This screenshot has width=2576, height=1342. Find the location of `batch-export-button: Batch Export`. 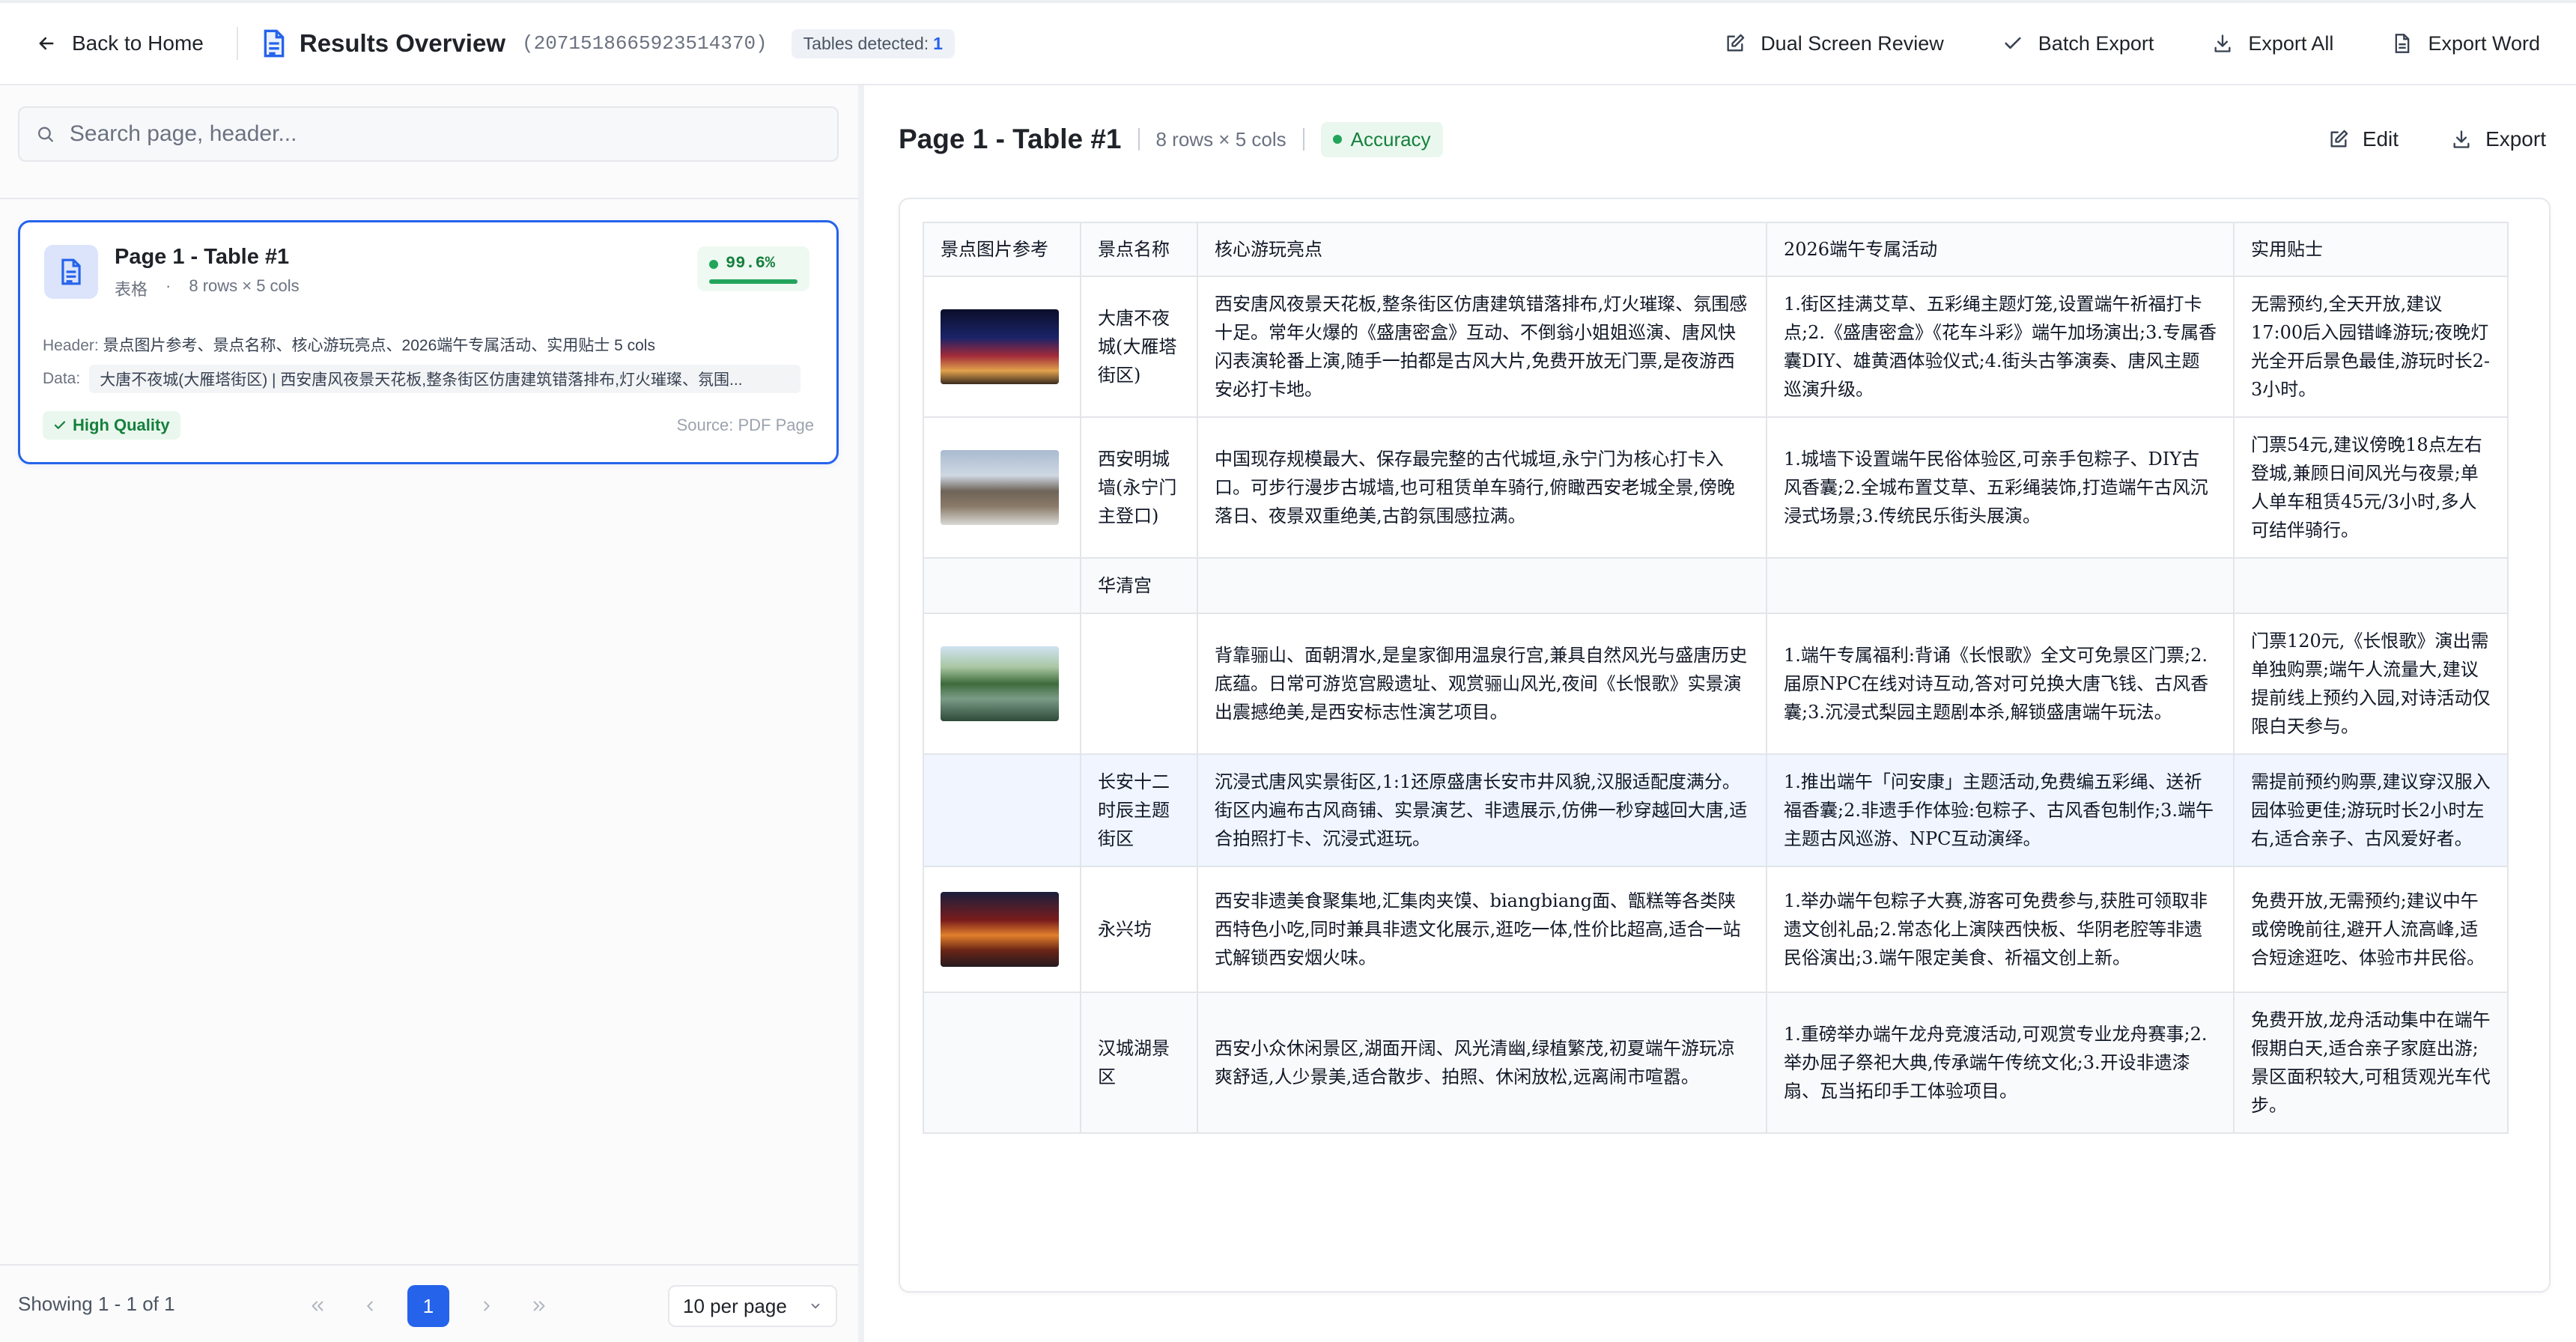

batch-export-button: Batch Export is located at coordinates (2078, 44).